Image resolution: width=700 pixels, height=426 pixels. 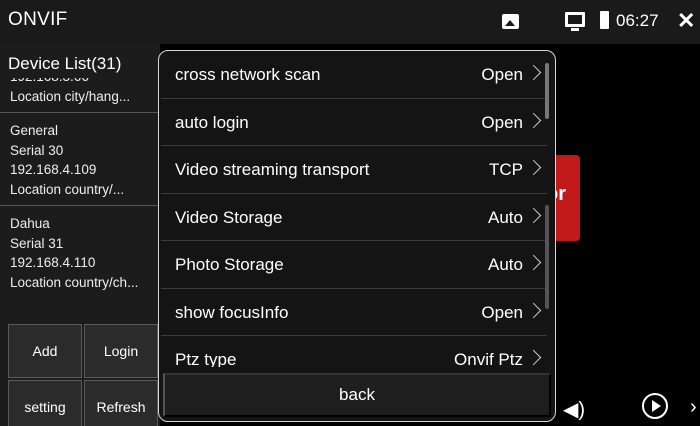 I want to click on device-list-title: Device List(31), so click(x=65, y=63).